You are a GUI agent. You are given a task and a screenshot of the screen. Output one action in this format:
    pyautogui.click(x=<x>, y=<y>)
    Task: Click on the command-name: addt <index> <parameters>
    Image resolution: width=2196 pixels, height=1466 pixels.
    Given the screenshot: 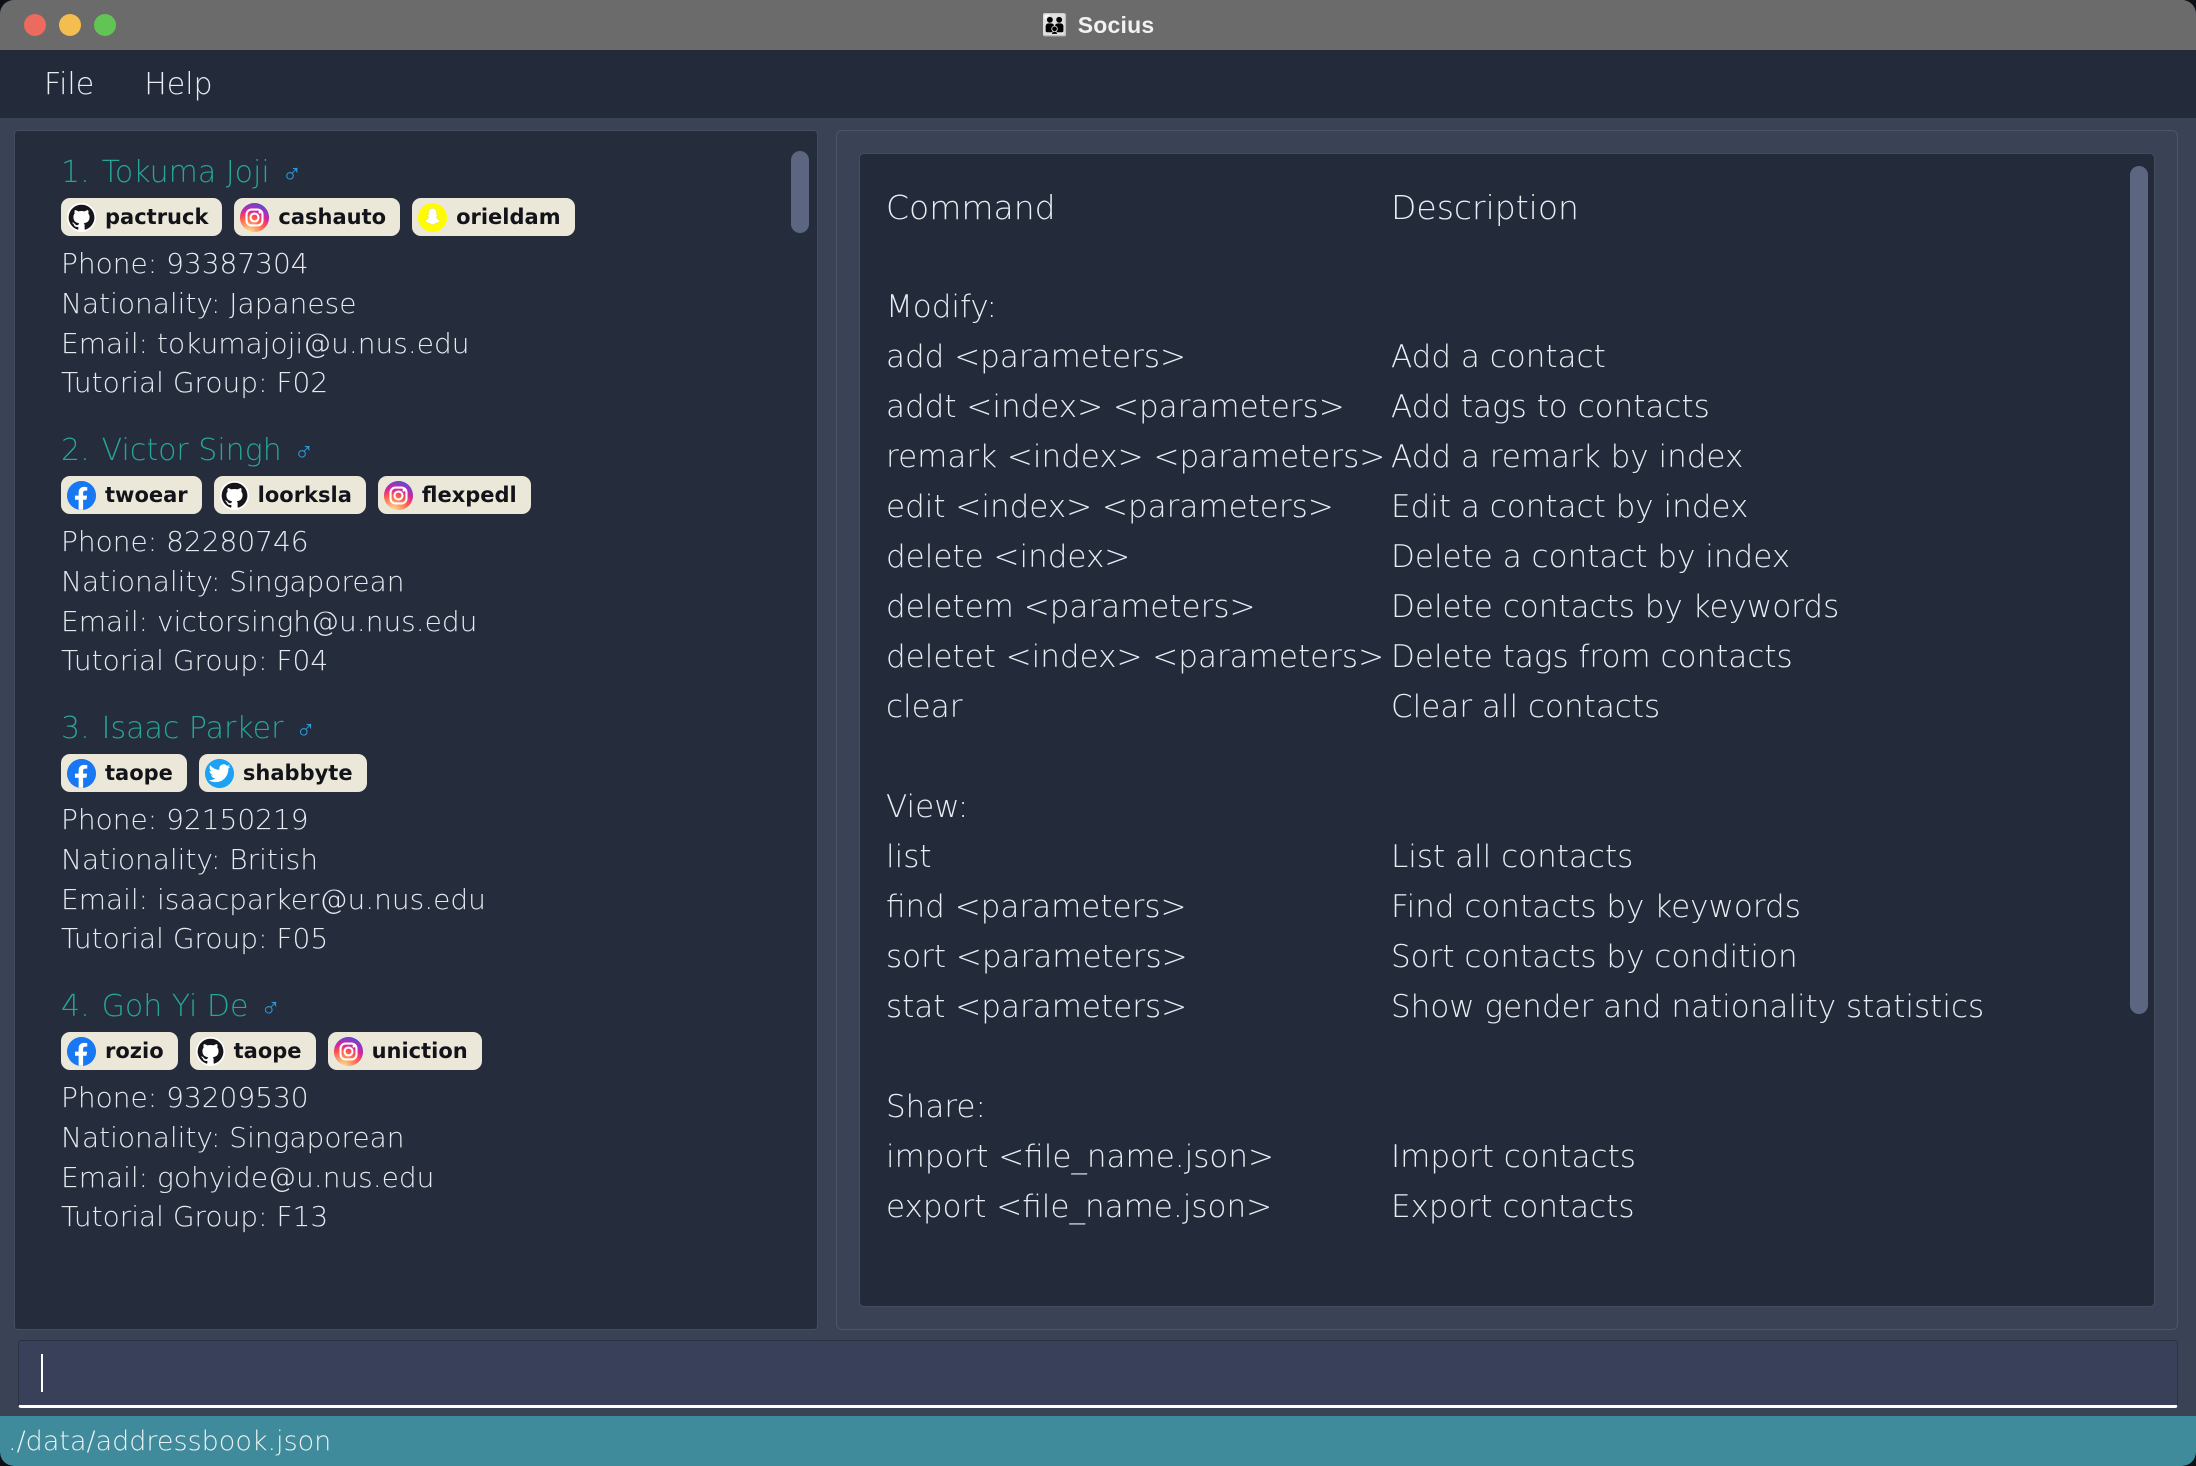 What is the action you would take?
    pyautogui.click(x=1115, y=406)
    